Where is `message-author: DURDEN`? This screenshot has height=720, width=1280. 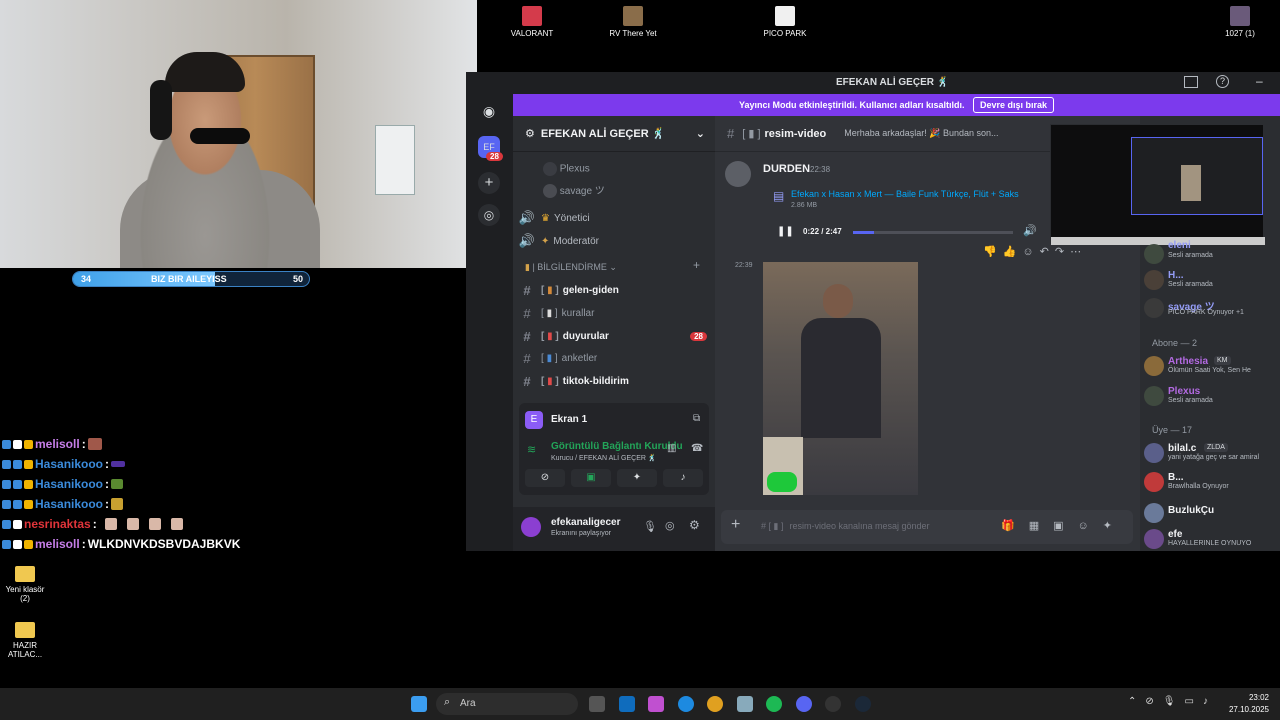
message-author: DURDEN is located at coordinates (786, 169).